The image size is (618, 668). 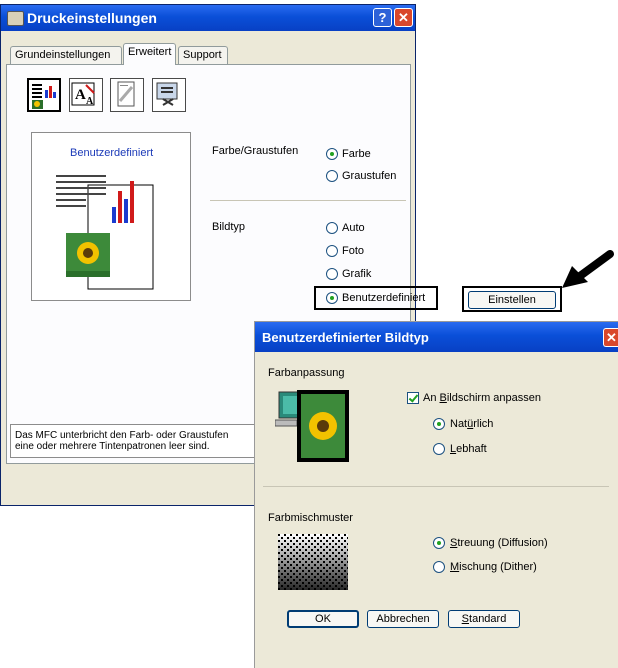 What do you see at coordinates (15, 18) in the screenshot?
I see `printer-app-icon` at bounding box center [15, 18].